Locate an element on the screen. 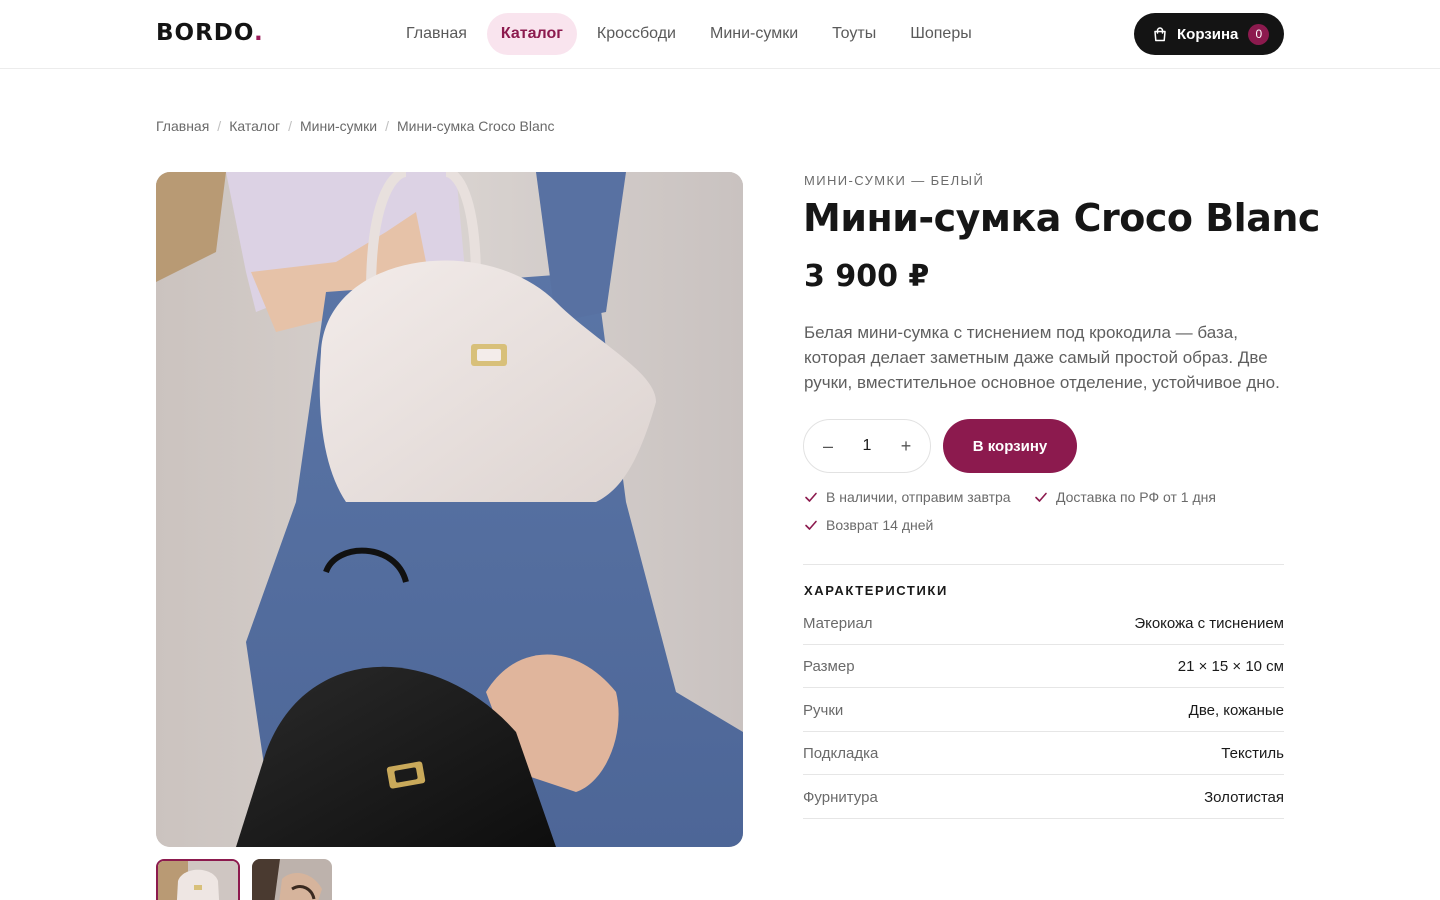 The width and height of the screenshot is (1440, 900). add-to-cart-button: В корзину is located at coordinates (1010, 446).